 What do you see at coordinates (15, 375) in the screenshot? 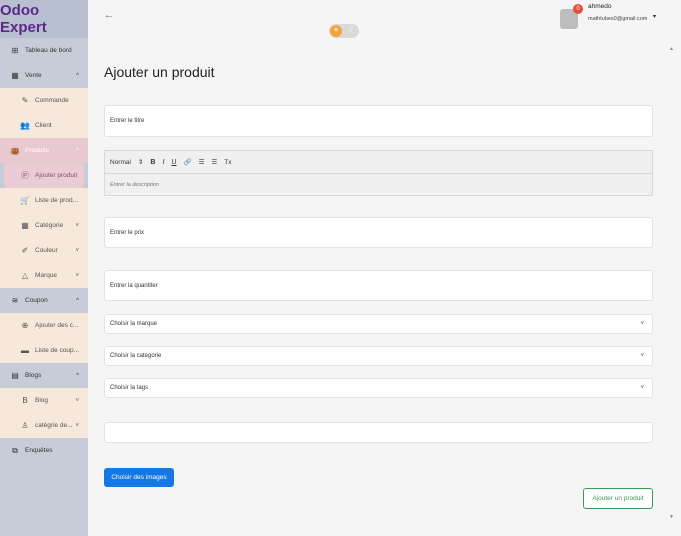
I see `blog-icon: ▤` at bounding box center [15, 375].